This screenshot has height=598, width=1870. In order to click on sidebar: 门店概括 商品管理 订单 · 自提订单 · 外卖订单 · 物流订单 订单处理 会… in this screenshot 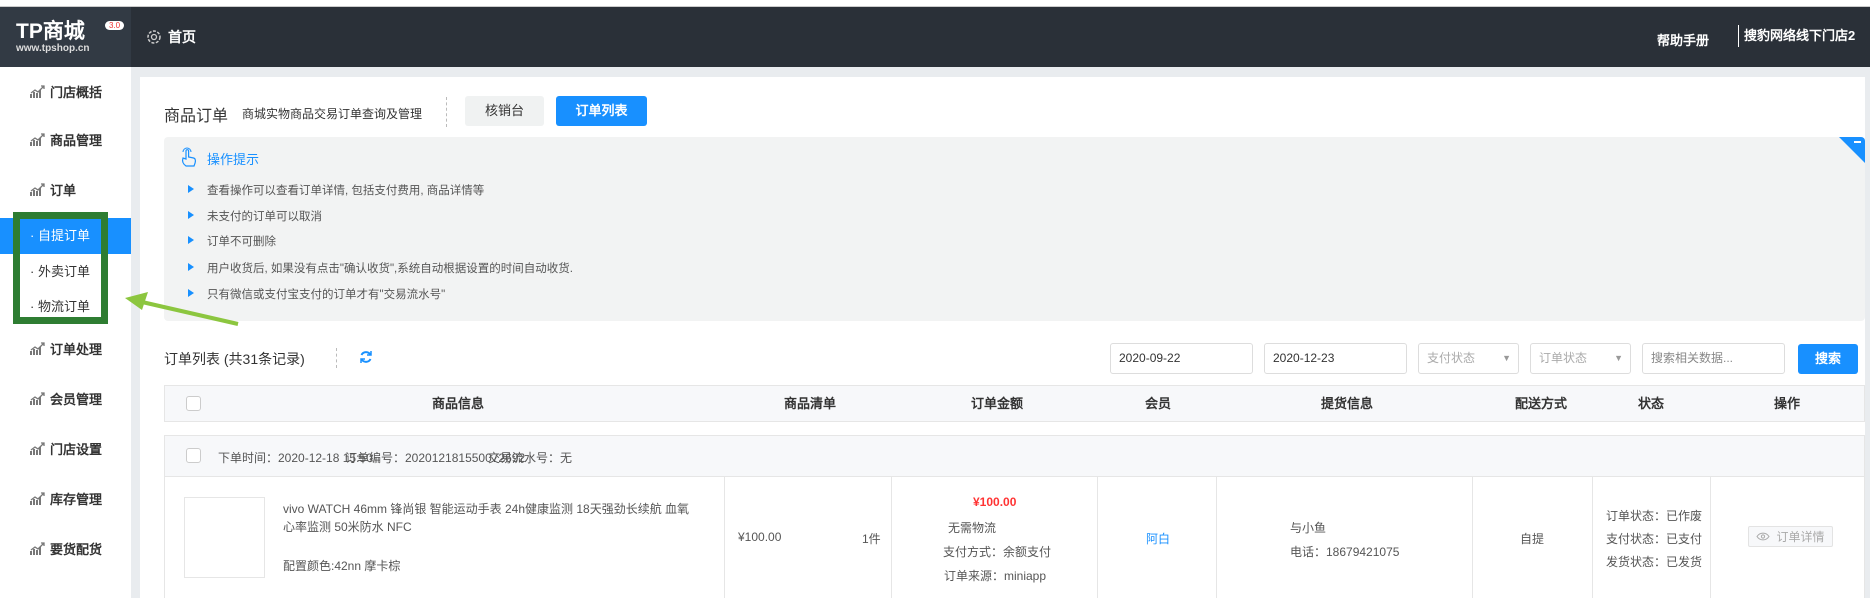, I will do `click(65, 332)`.